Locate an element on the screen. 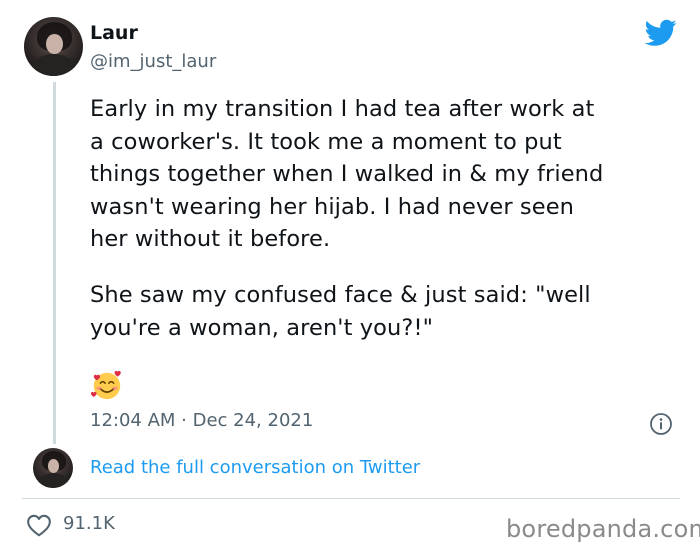 The height and width of the screenshot is (553, 700). smiling-face-with-hearts-icon is located at coordinates (105, 385).